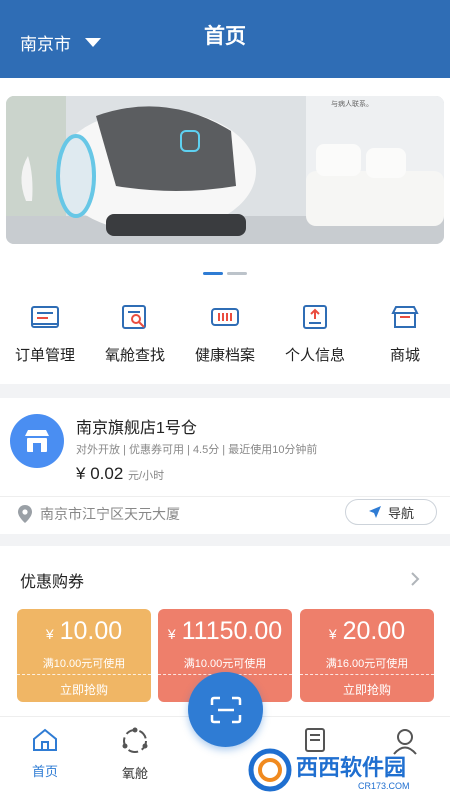  What do you see at coordinates (84, 631) in the screenshot?
I see `coupon-amount: ¥10.00` at bounding box center [84, 631].